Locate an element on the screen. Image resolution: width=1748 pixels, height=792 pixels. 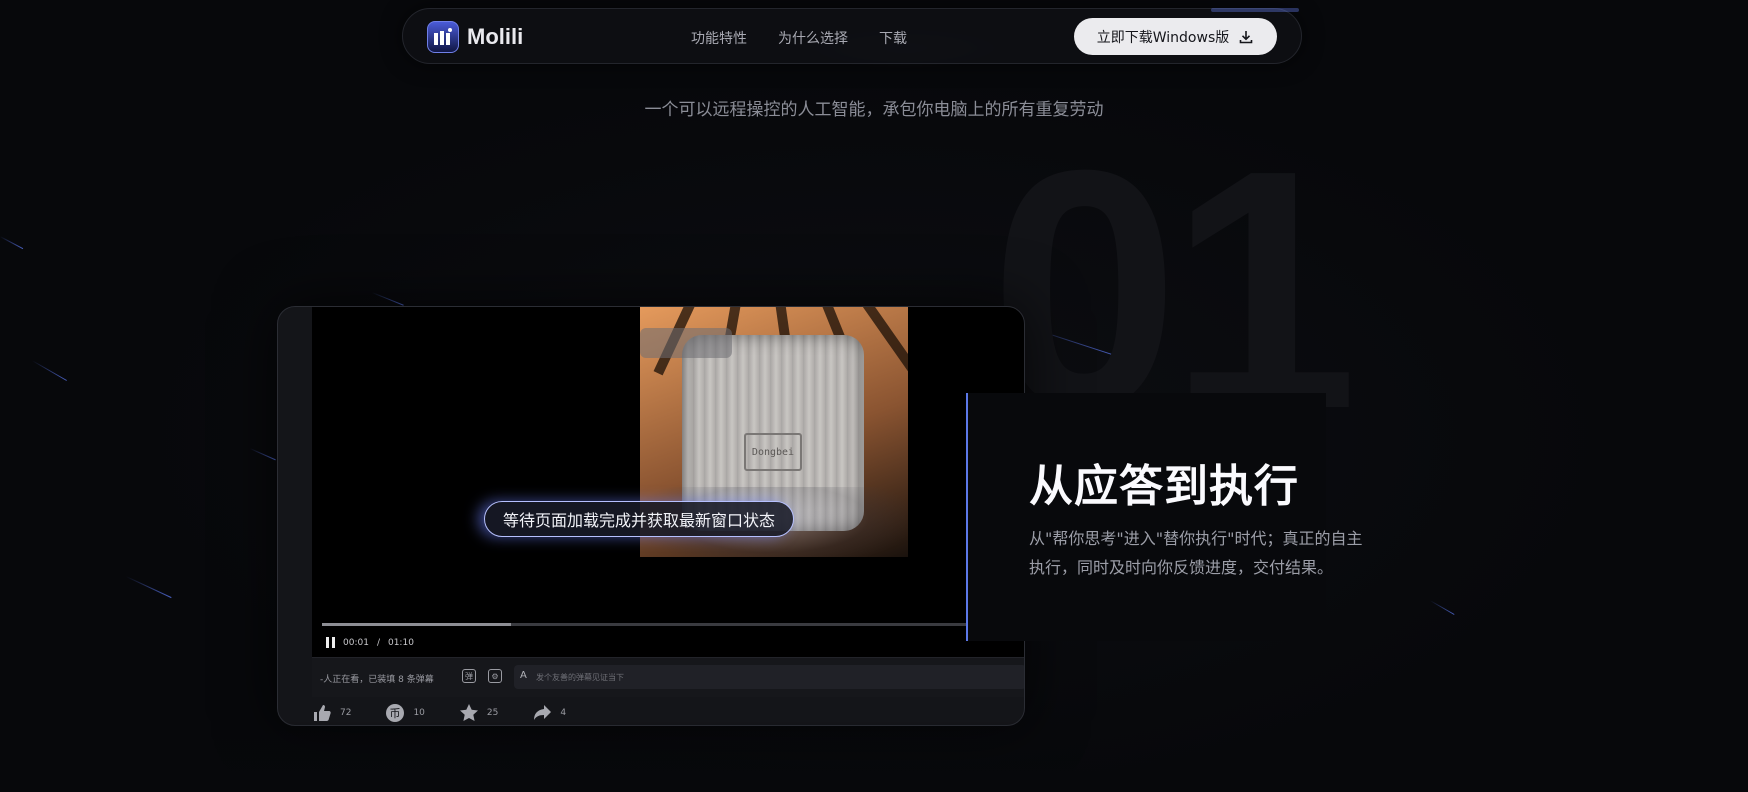
danmaku-settings-icon: ⚙ is located at coordinates (495, 676).